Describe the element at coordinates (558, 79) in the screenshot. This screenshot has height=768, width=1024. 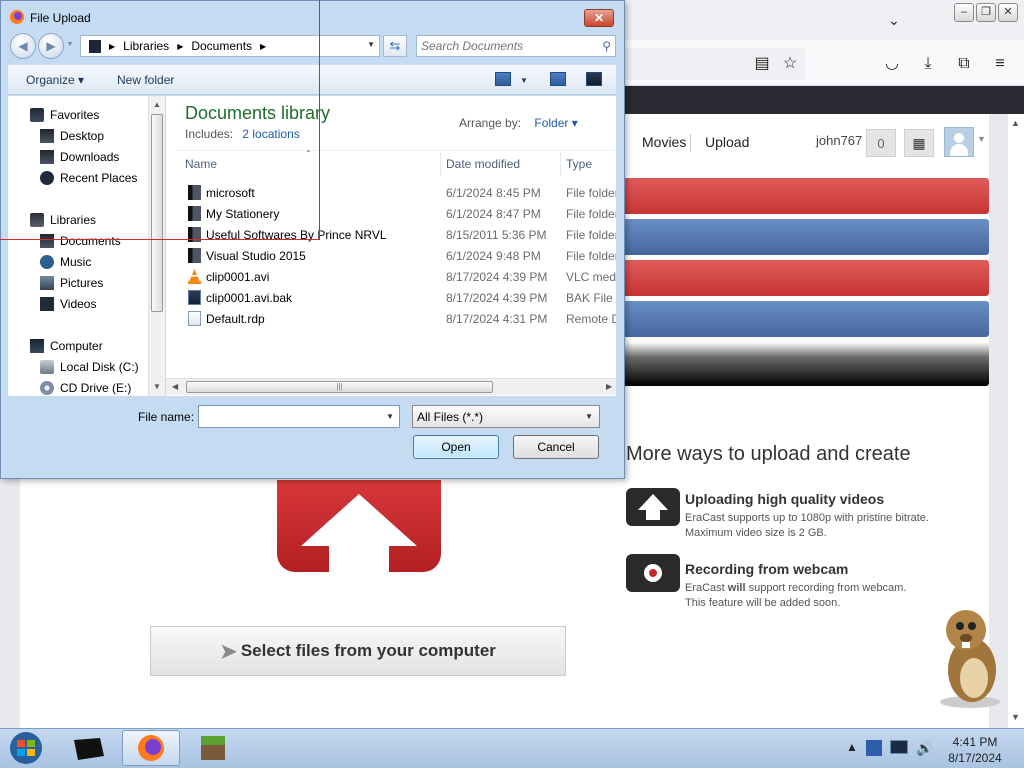
I see `preview-pane-icon` at that location.